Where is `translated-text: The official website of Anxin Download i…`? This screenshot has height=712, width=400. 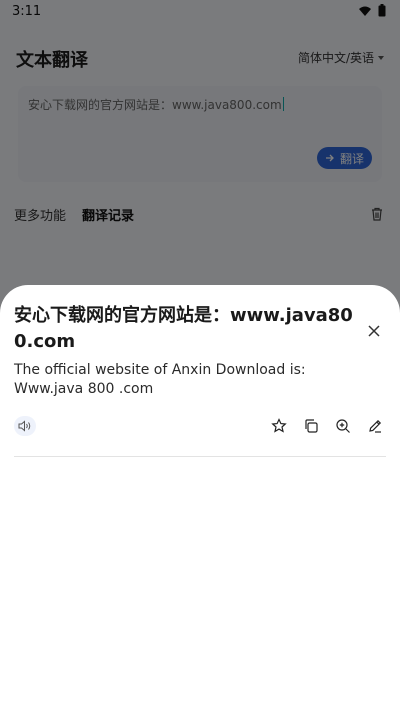
translated-text: The official website of Anxin Download i… is located at coordinates (160, 379).